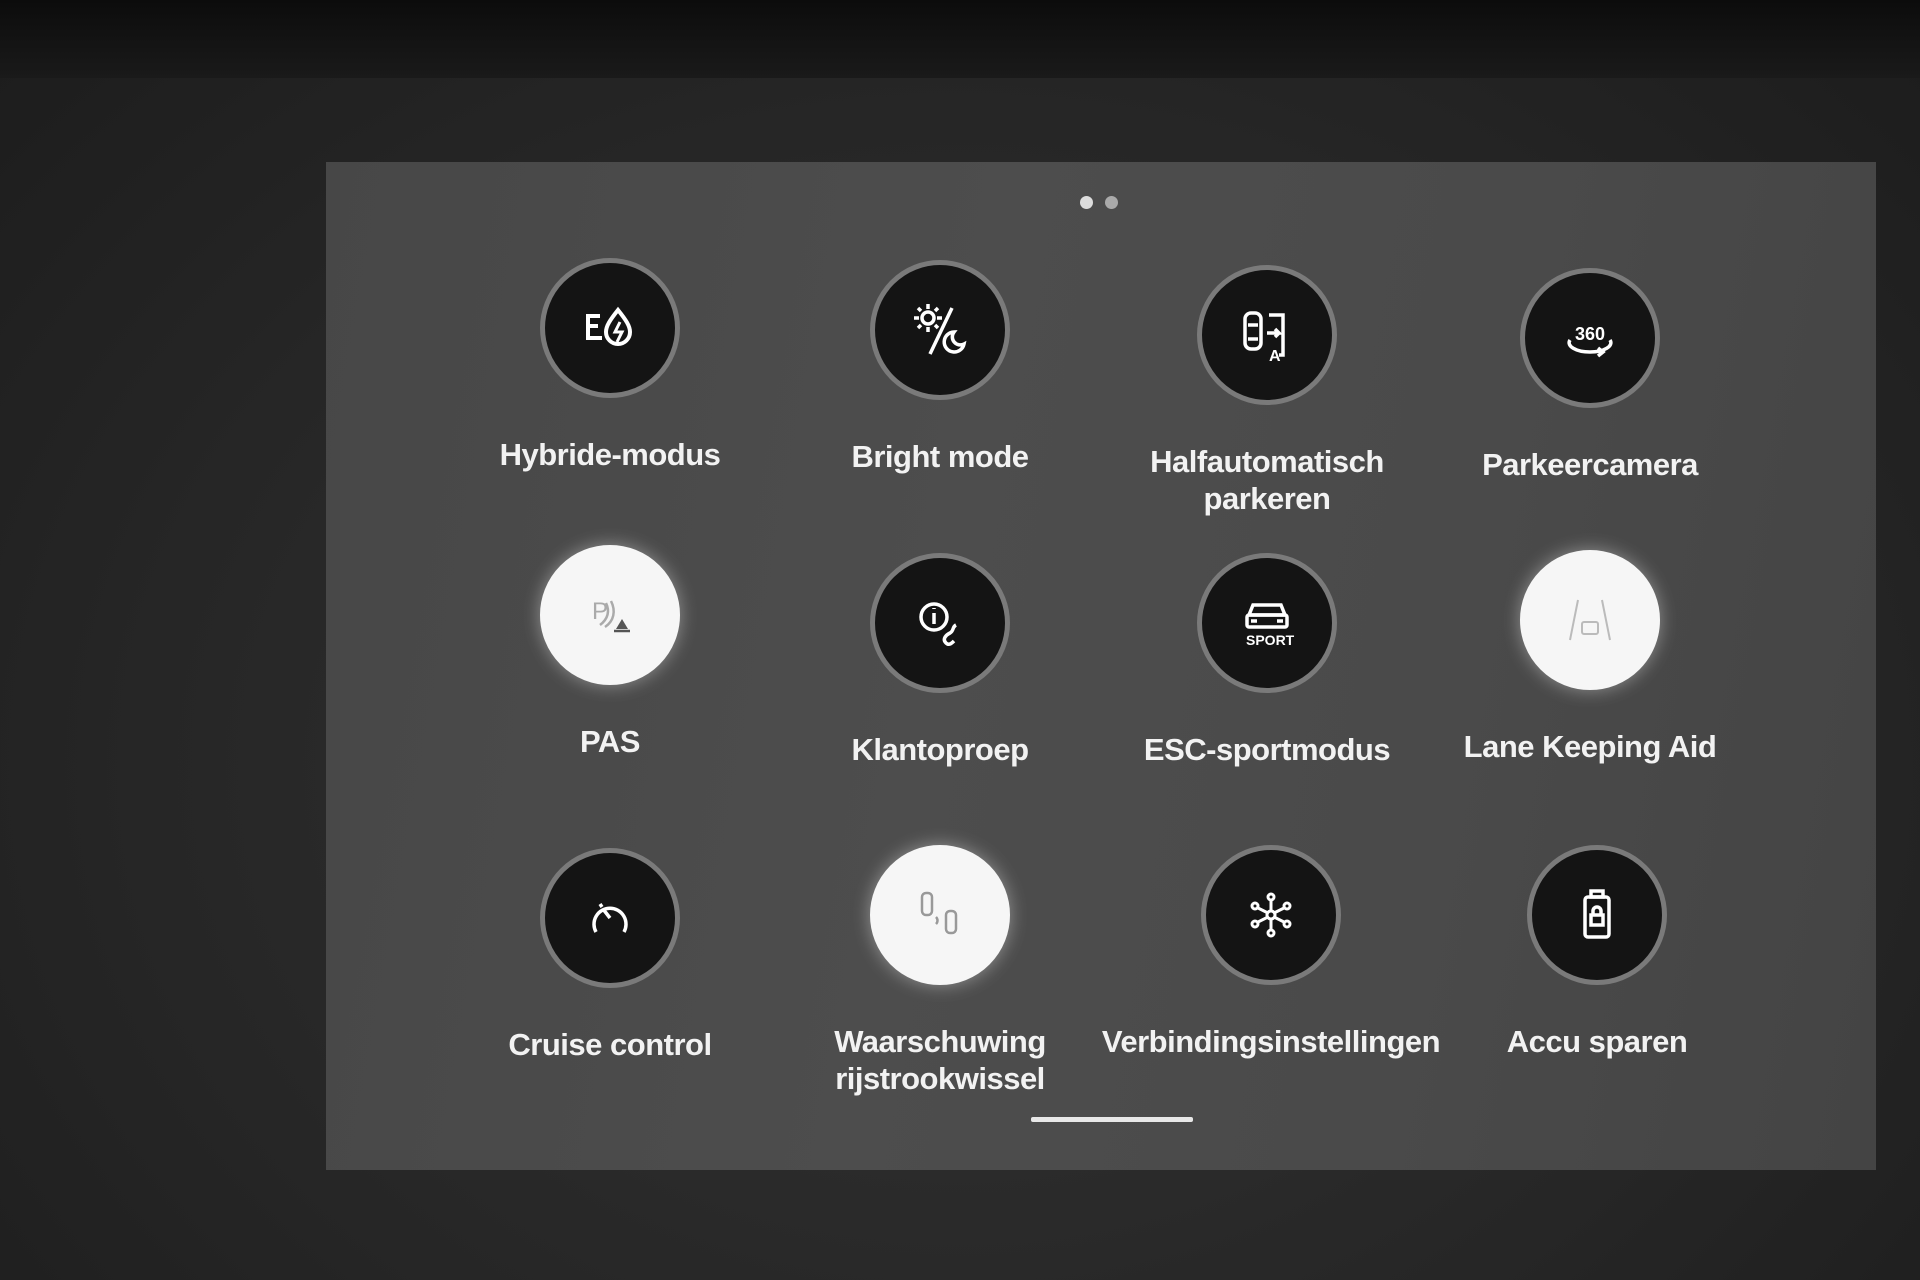 The width and height of the screenshot is (1920, 1280). I want to click on connectivity-button, so click(1271, 915).